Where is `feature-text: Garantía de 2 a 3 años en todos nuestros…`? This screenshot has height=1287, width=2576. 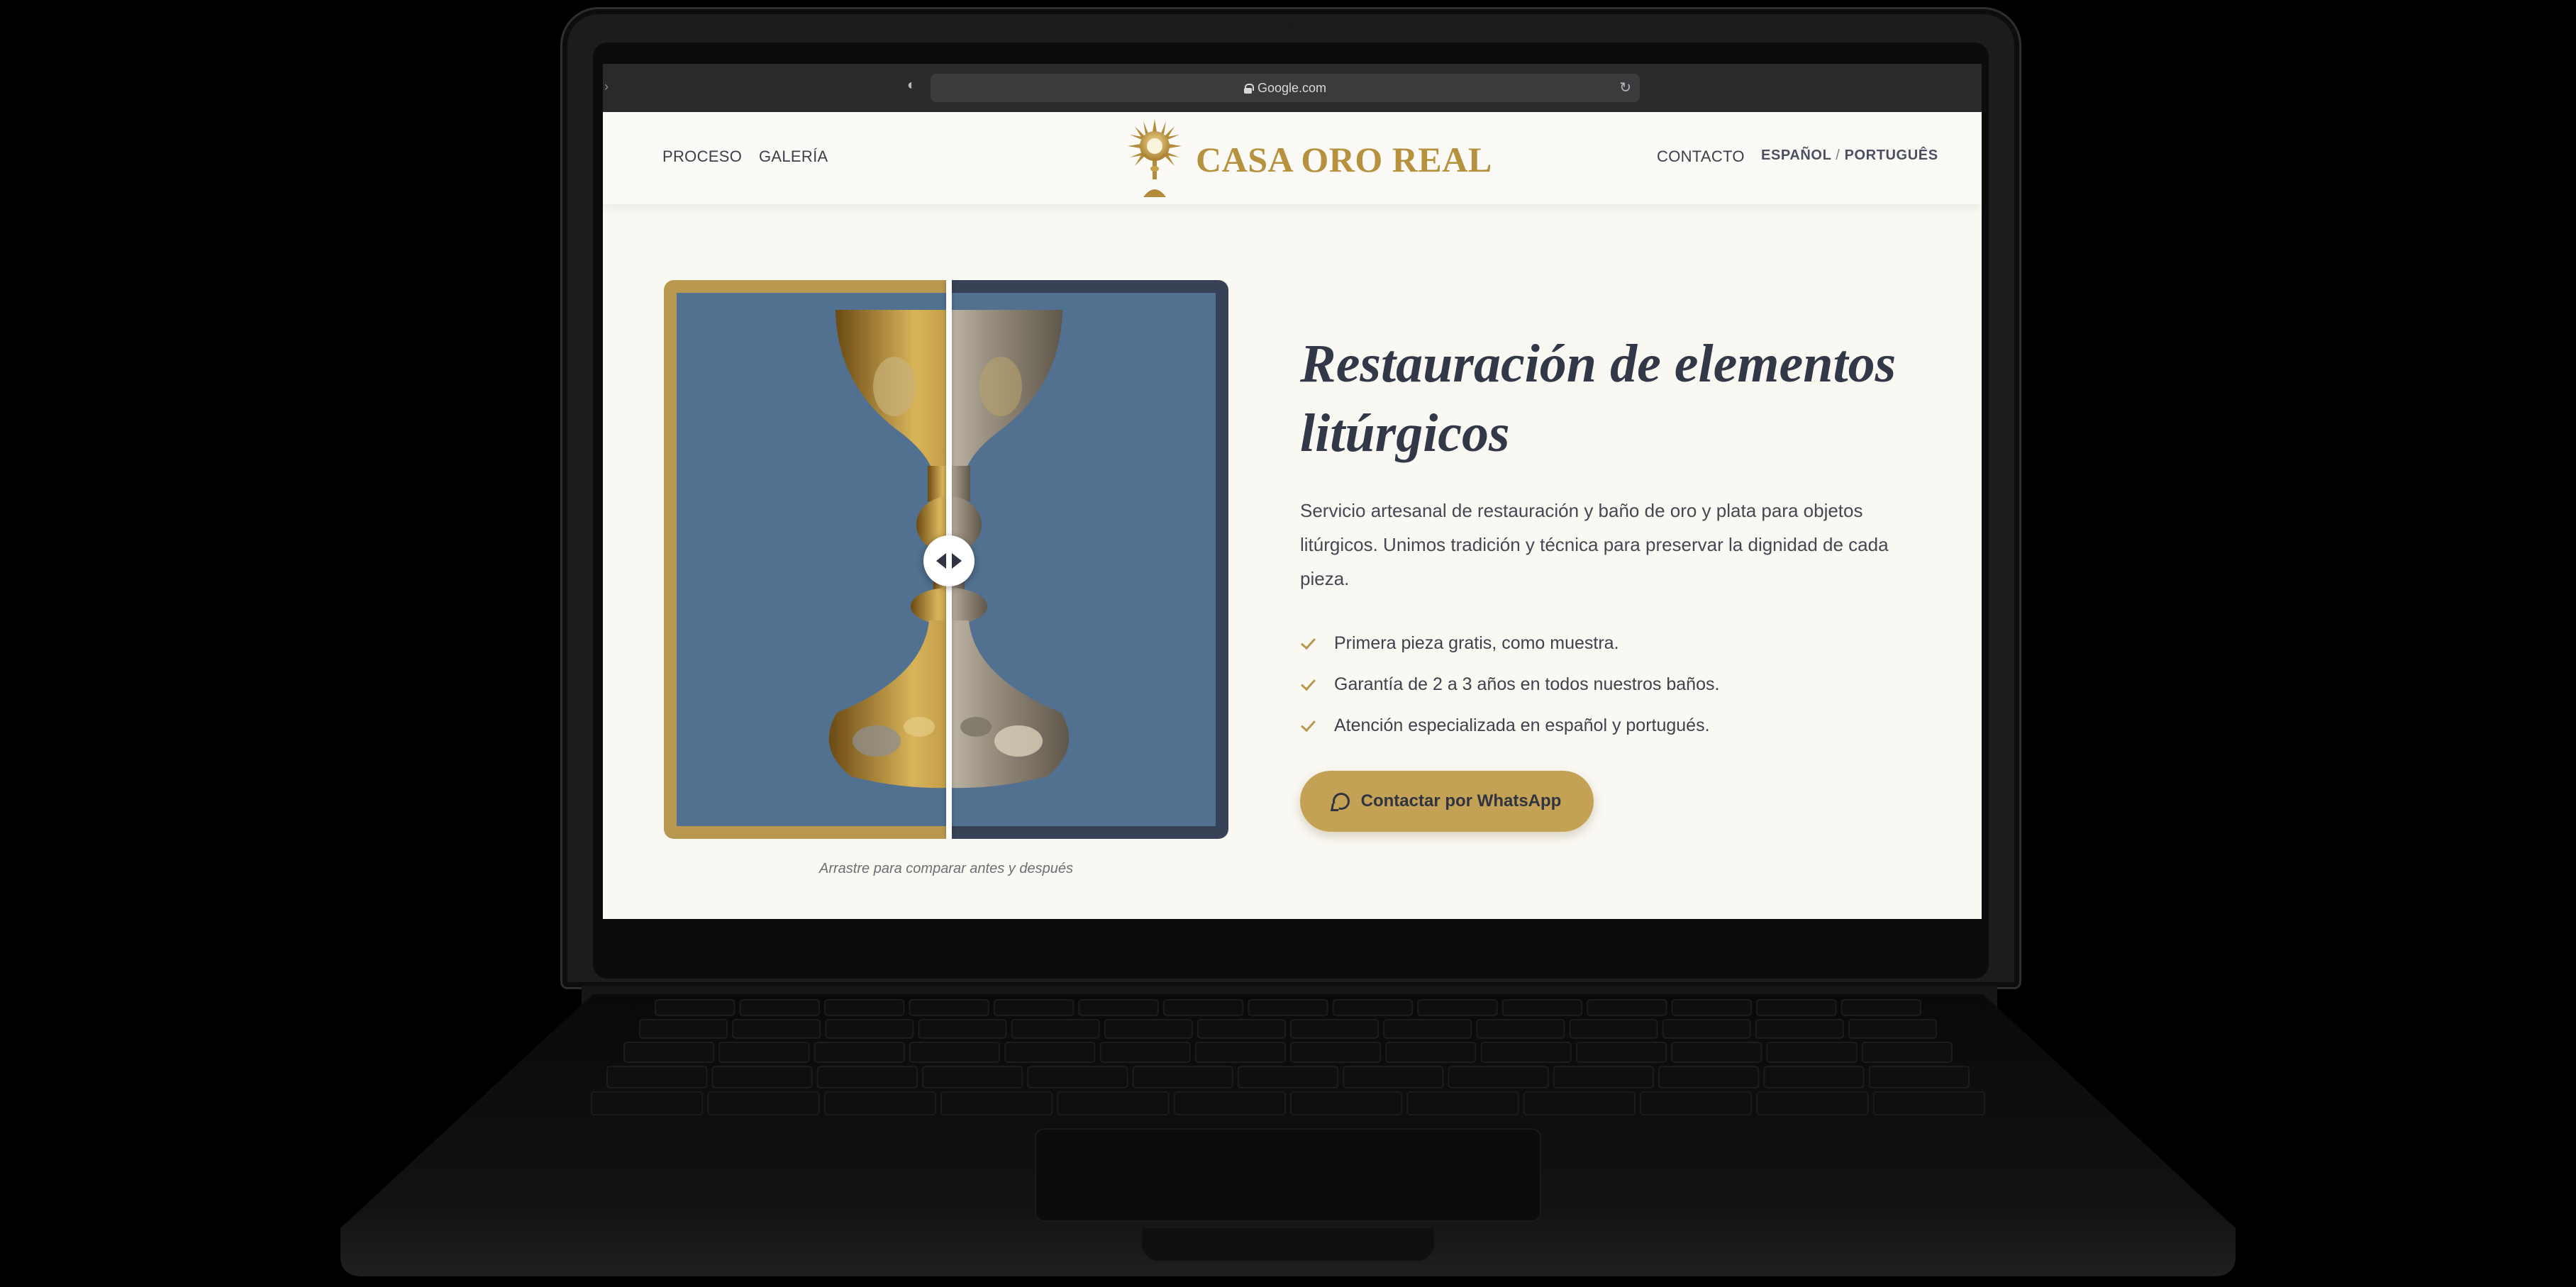
feature-text: Garantía de 2 a 3 años en todos nuestros… is located at coordinates (1527, 684).